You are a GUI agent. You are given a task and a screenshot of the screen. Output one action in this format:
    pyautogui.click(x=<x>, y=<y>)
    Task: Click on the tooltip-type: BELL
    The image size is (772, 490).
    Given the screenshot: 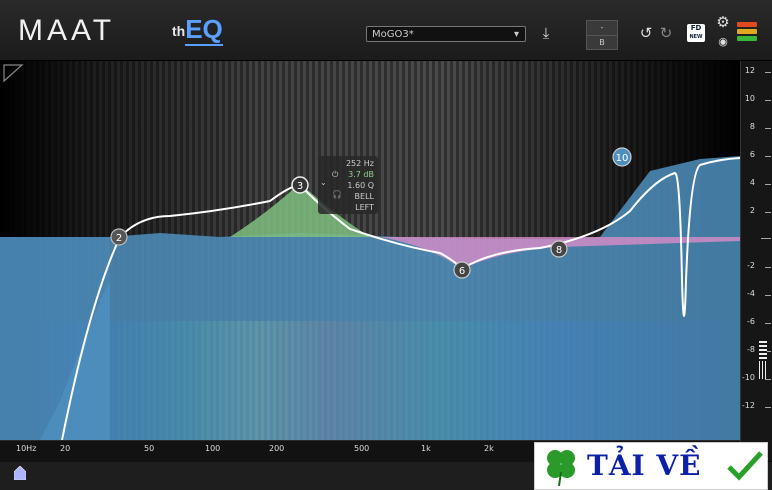 What is the action you would take?
    pyautogui.click(x=364, y=196)
    